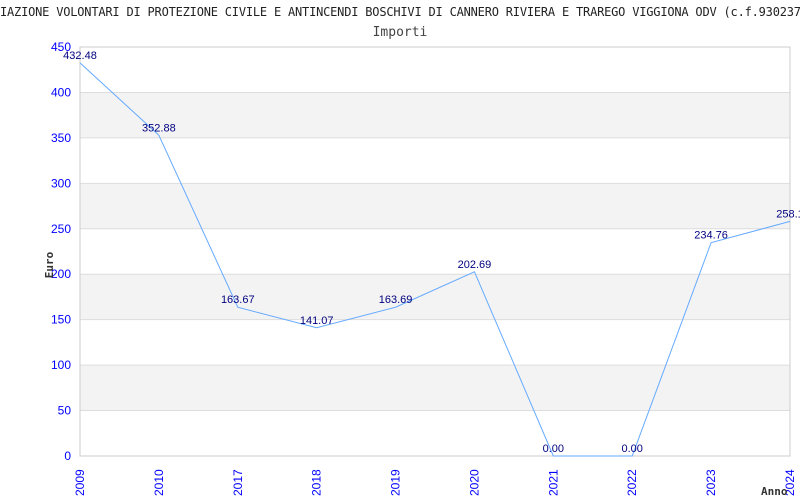 The height and width of the screenshot is (500, 800). Describe the element at coordinates (61, 229) in the screenshot. I see `y-tick-label: 250` at that location.